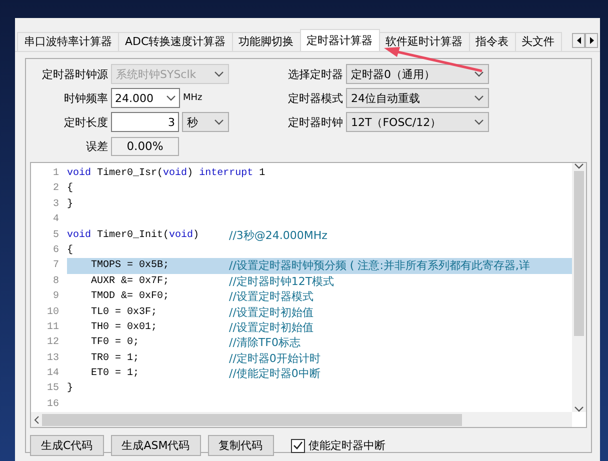 Image resolution: width=608 pixels, height=461 pixels. I want to click on input-field: 3, so click(145, 122).